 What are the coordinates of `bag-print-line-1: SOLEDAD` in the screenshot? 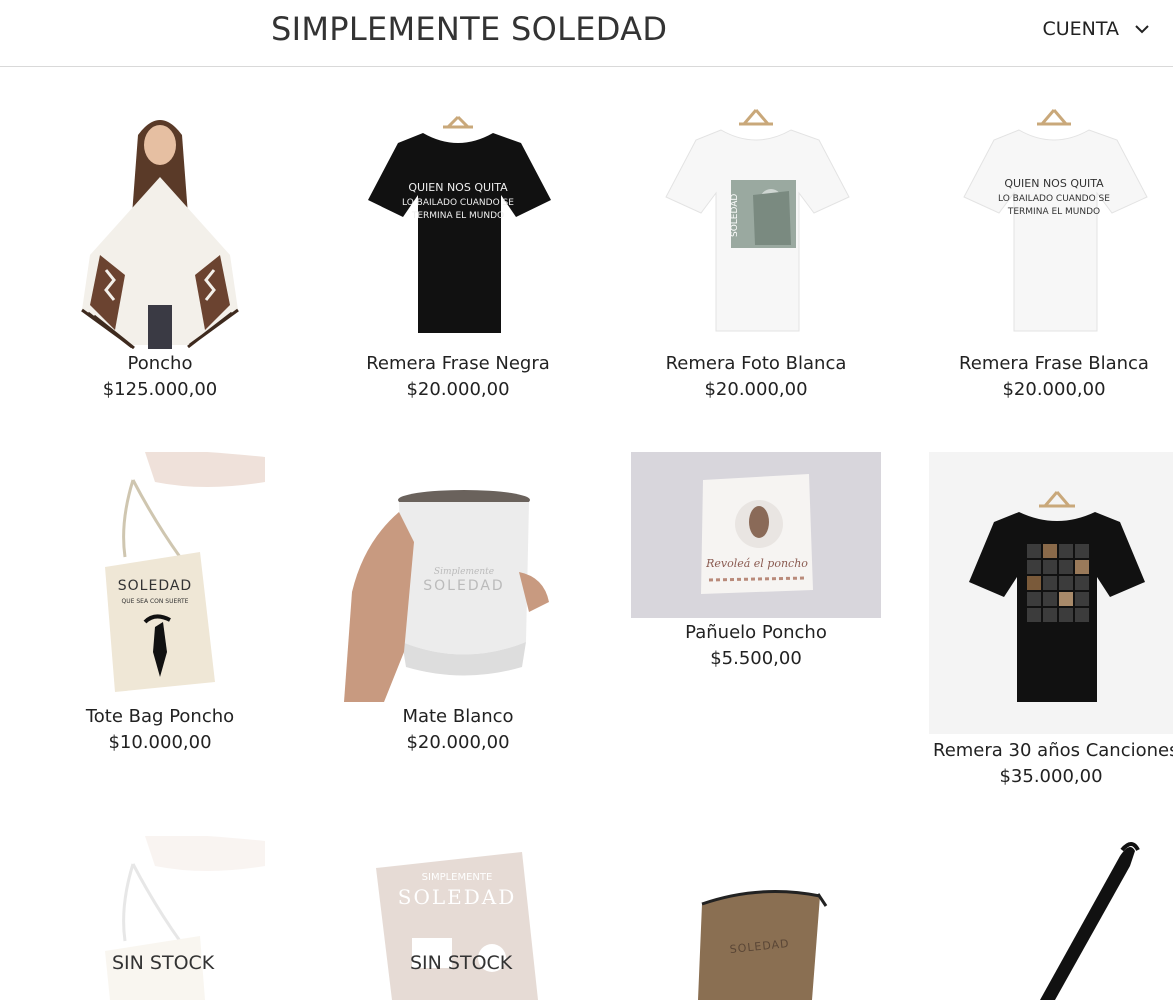 It's located at (155, 586).